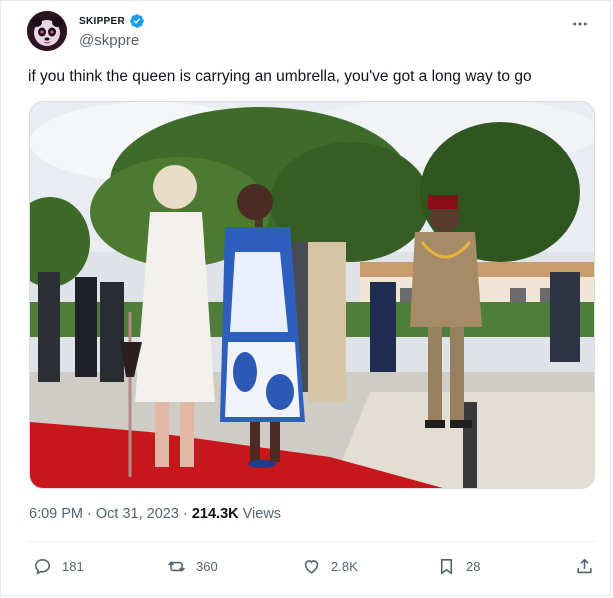 The image size is (613, 598). I want to click on tweet-header: SKIPPER @skppre, so click(311, 31).